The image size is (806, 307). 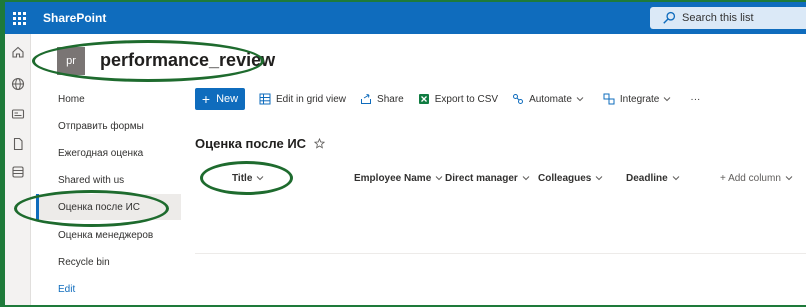 I want to click on list-icon, so click(x=18, y=172).